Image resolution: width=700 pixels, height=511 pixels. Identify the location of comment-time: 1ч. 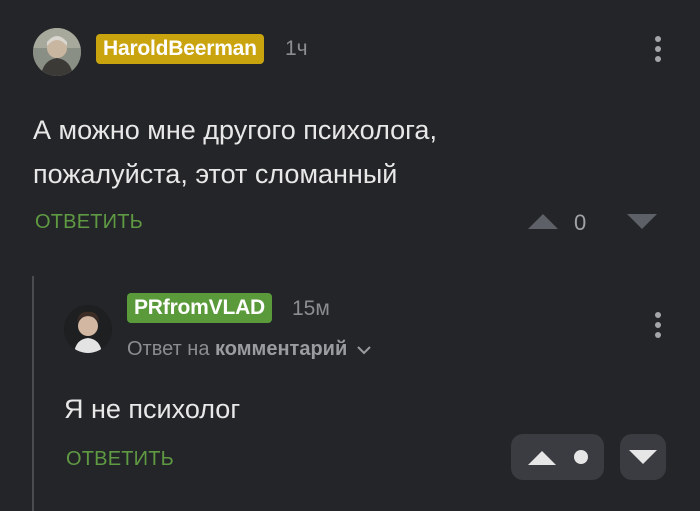
(296, 48).